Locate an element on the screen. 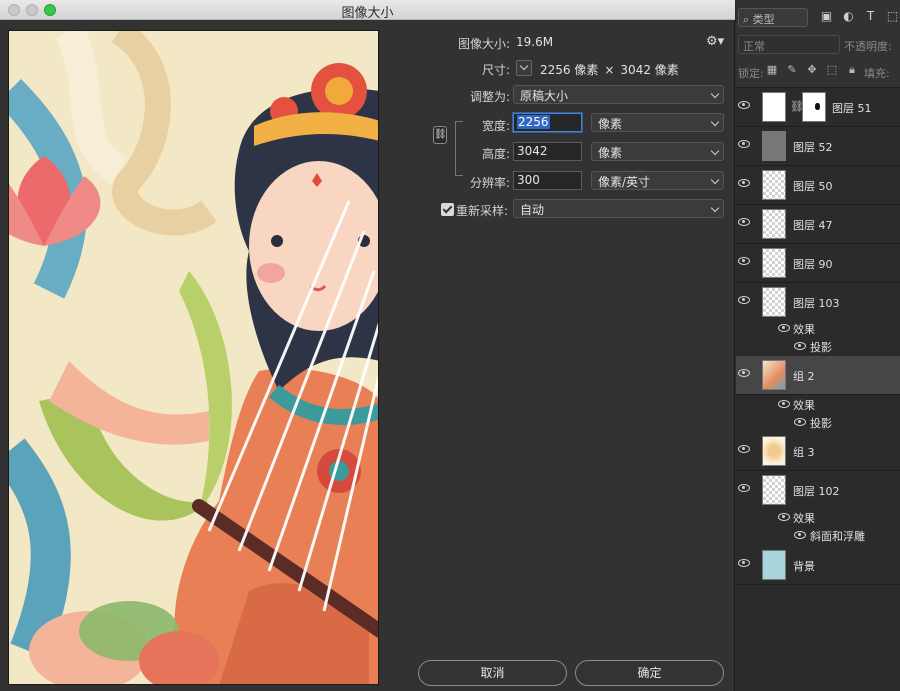 This screenshot has height=691, width=900. fit-to-label: 调整为: is located at coordinates (489, 97).